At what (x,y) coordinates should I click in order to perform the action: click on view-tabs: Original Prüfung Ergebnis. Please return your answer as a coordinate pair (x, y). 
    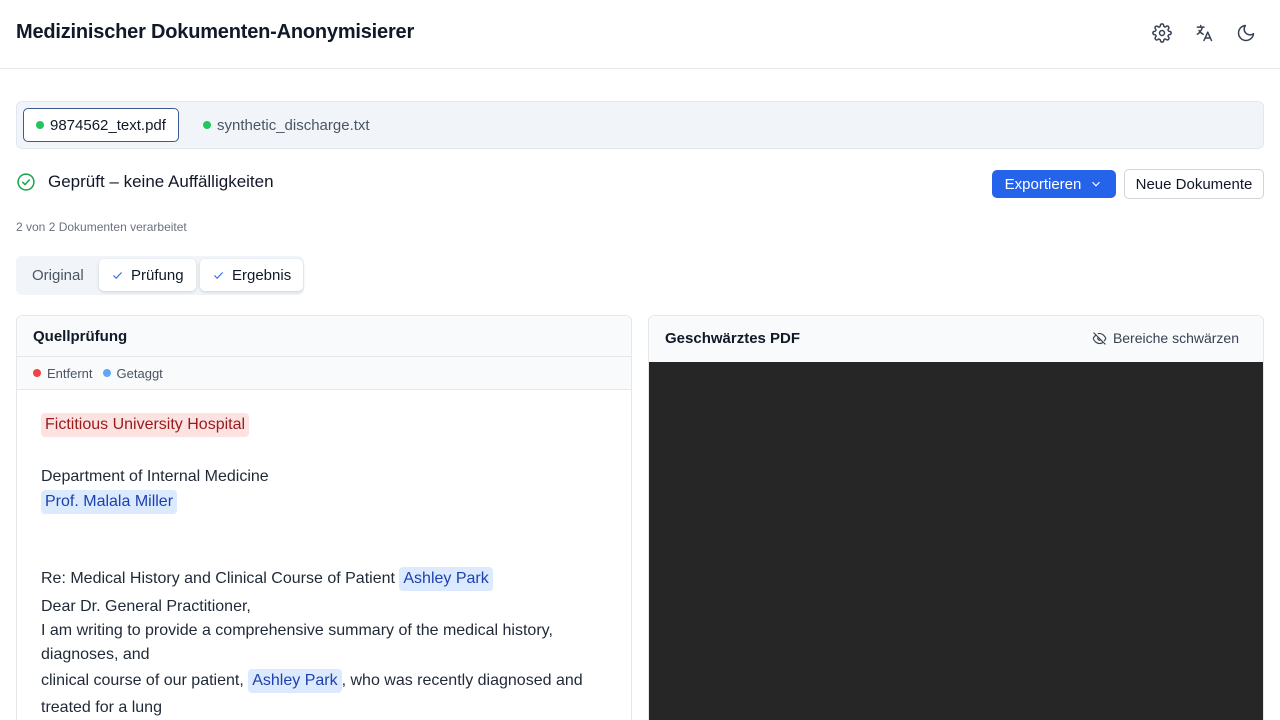
    Looking at the image, I should click on (160, 275).